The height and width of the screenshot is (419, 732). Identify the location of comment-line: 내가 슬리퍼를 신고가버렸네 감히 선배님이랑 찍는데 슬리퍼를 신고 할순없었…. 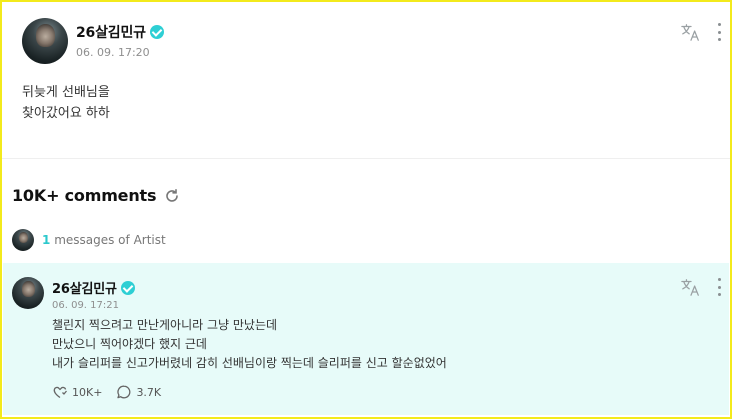
(249, 363).